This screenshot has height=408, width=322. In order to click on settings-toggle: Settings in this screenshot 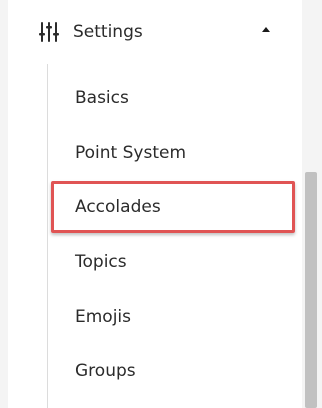, I will do `click(158, 32)`.